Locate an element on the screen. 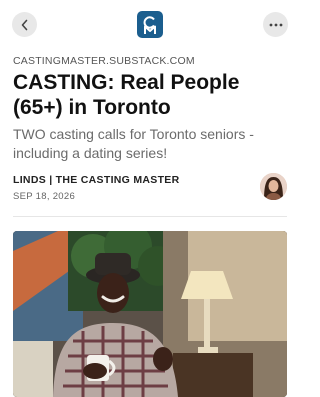  more-horizontal-icon is located at coordinates (275, 24).